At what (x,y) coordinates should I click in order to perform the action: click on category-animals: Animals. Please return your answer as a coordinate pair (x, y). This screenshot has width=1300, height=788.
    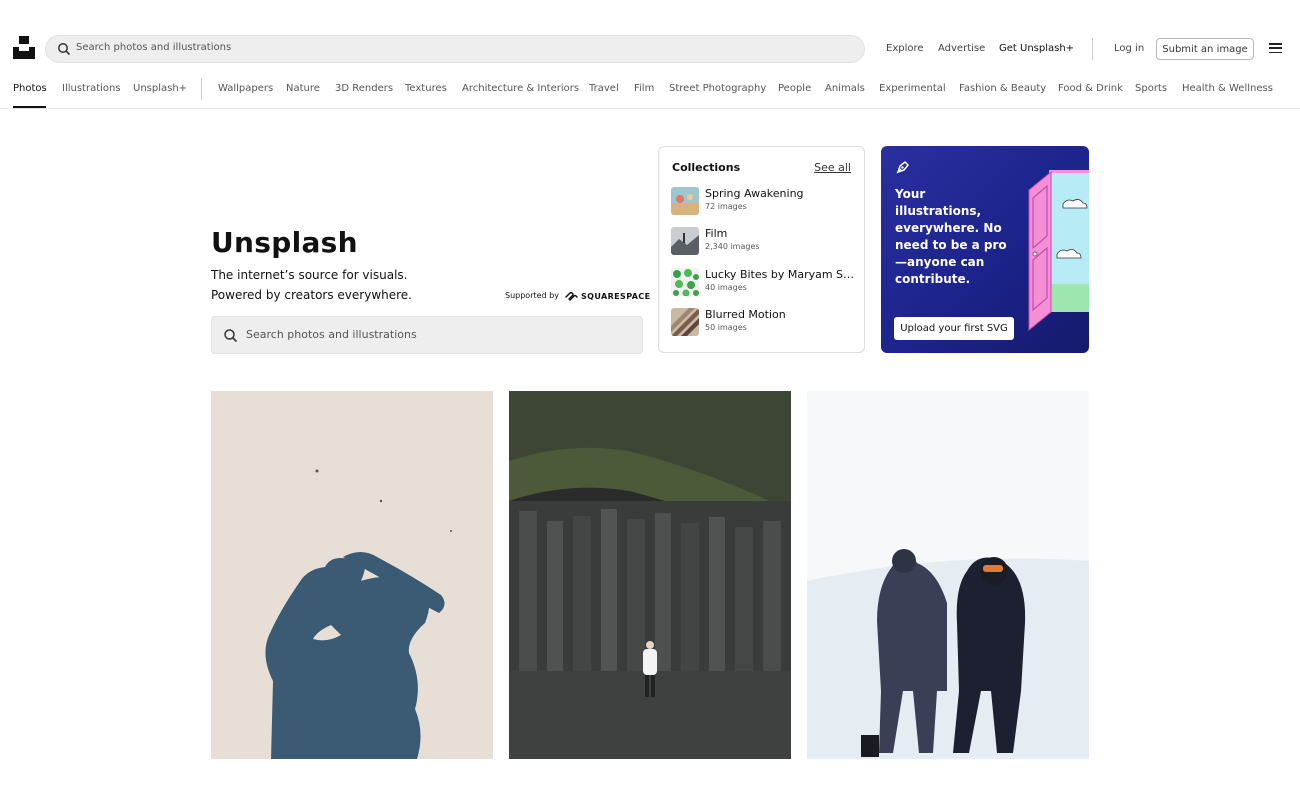
    Looking at the image, I should click on (845, 88).